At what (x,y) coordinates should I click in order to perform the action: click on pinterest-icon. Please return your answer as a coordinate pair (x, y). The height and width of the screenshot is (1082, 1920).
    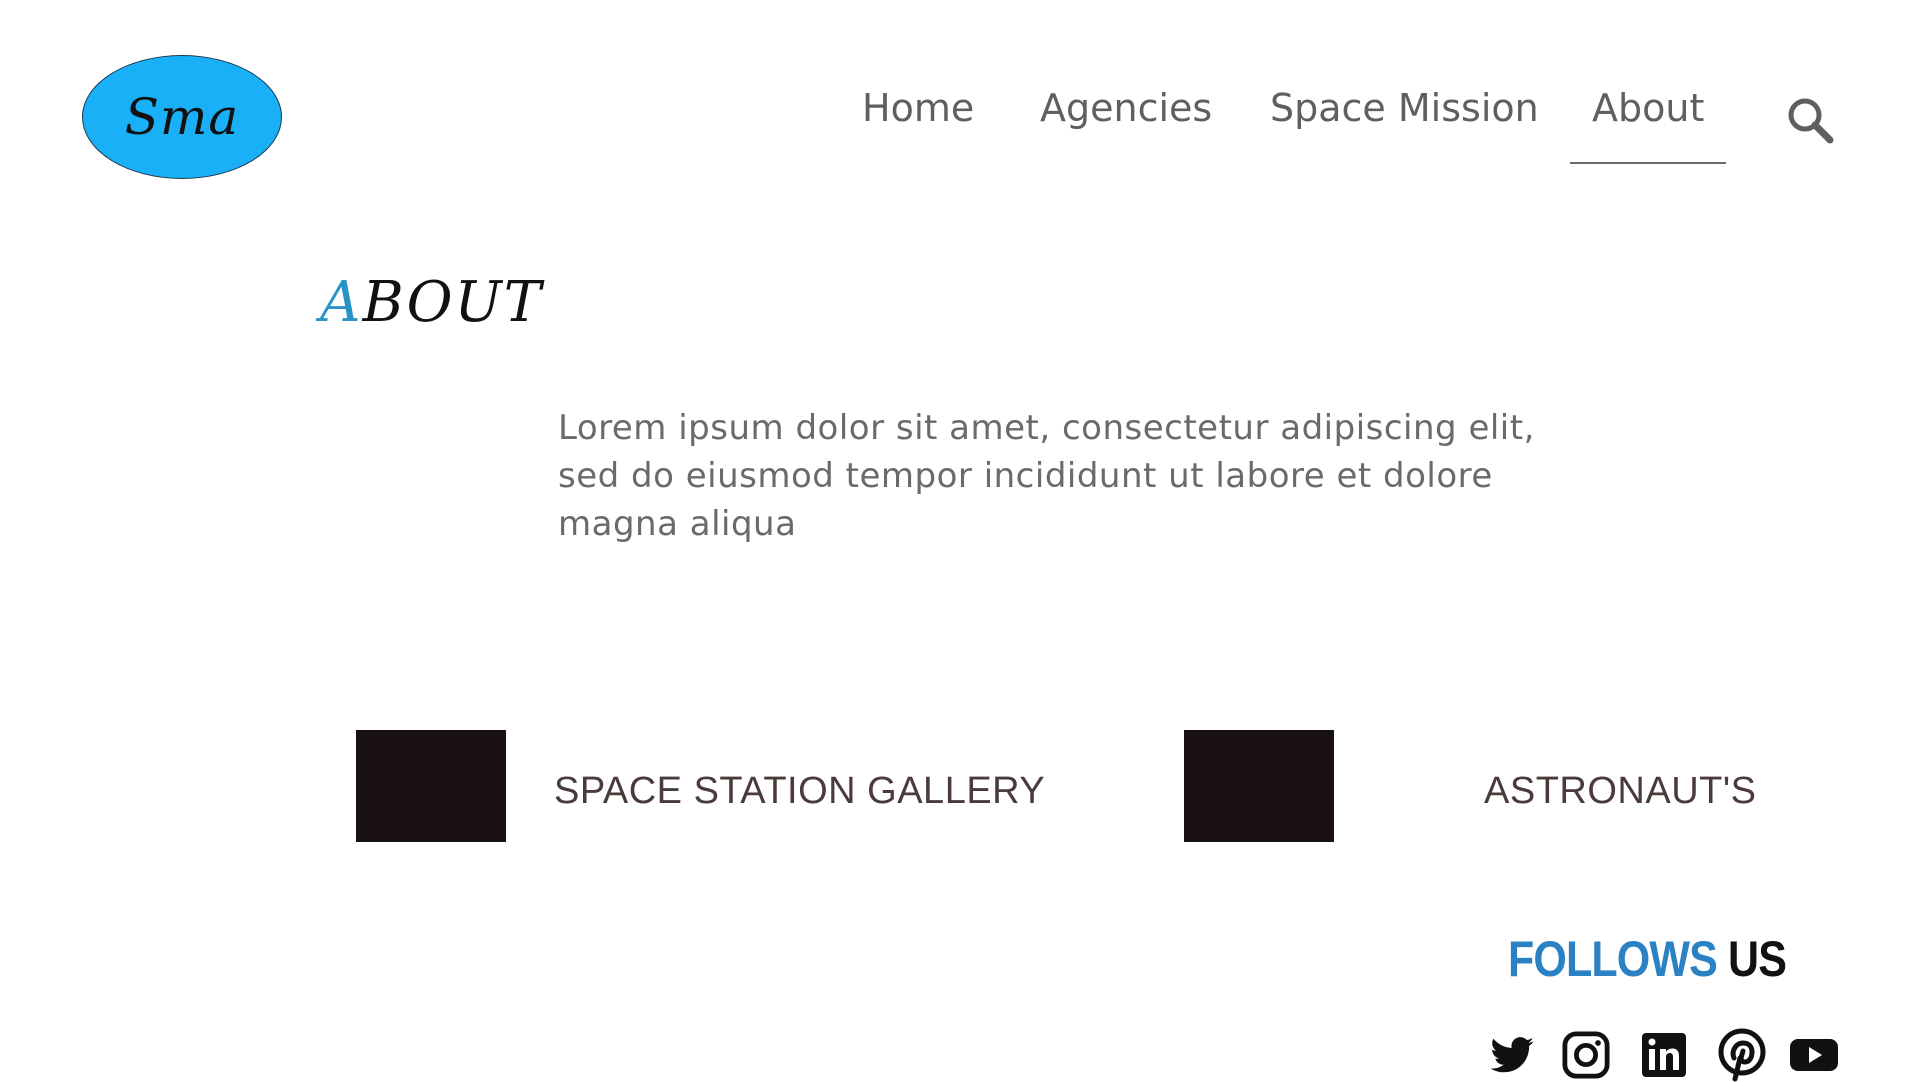
    Looking at the image, I should click on (1742, 1055).